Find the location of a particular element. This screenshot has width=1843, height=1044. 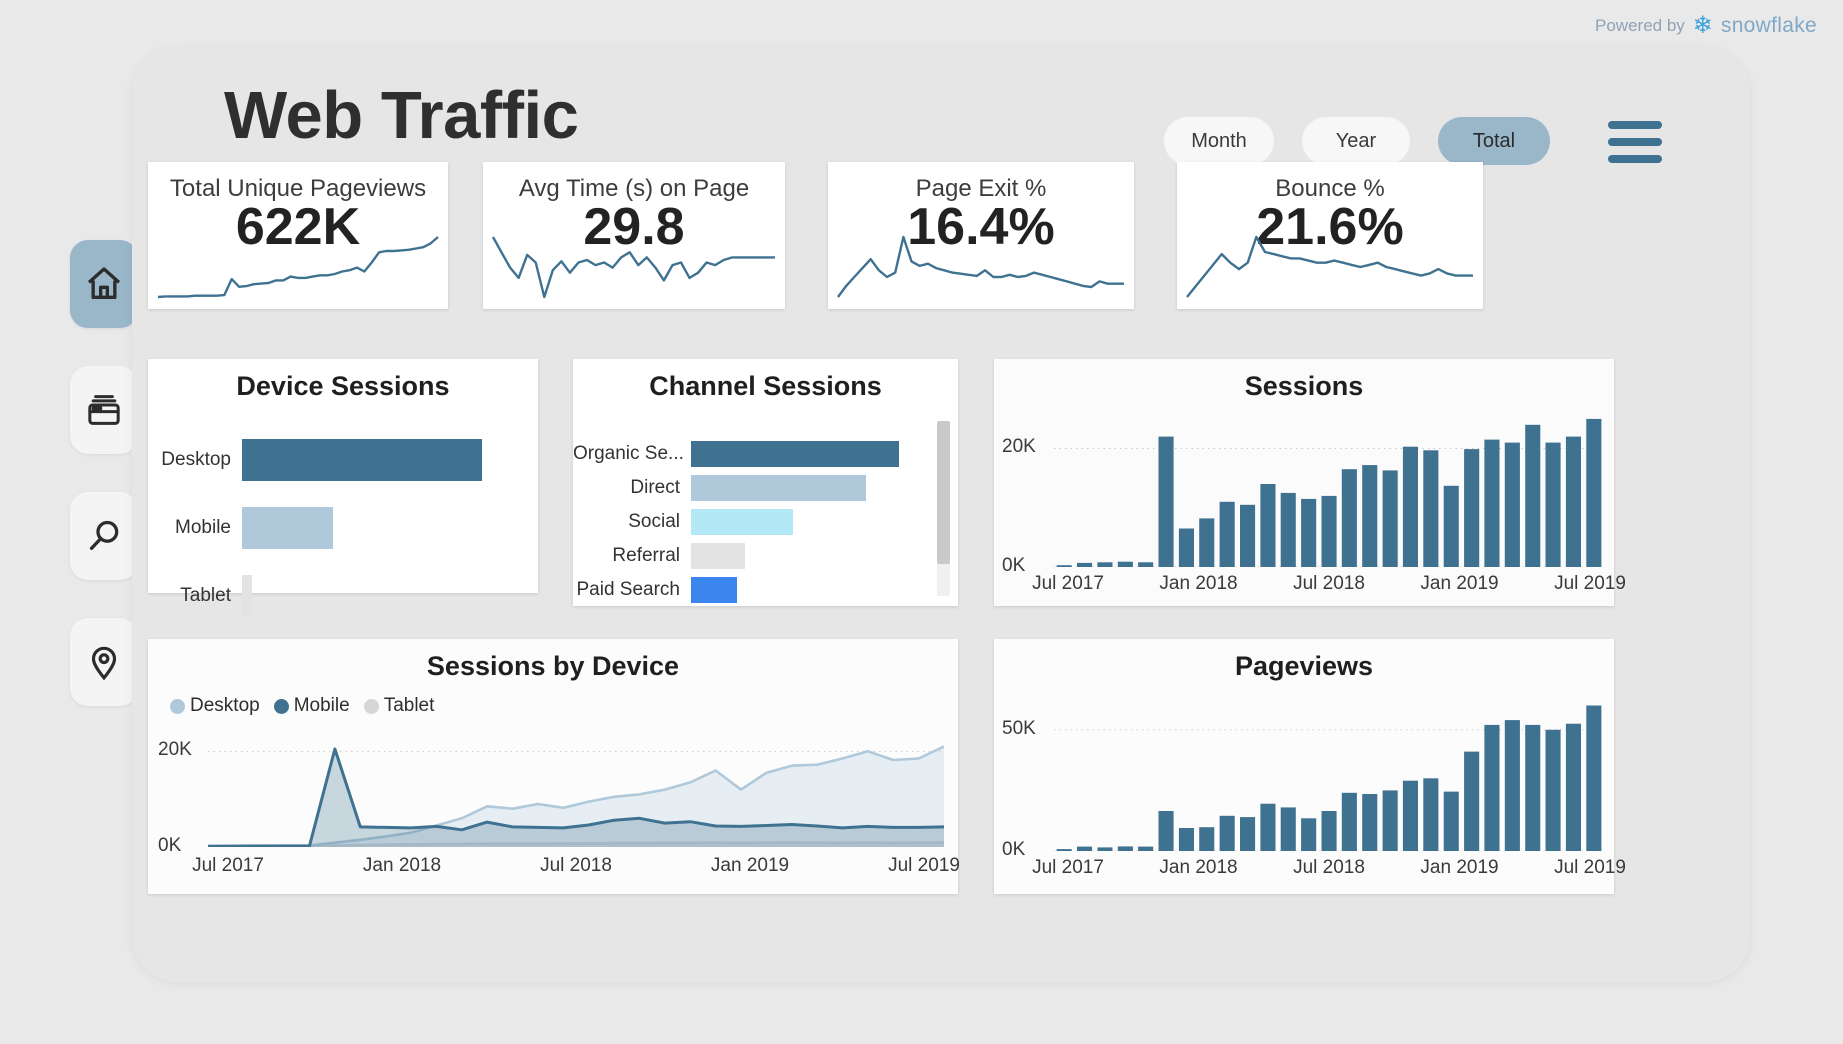

legend-item: Mobile is located at coordinates (311, 706).